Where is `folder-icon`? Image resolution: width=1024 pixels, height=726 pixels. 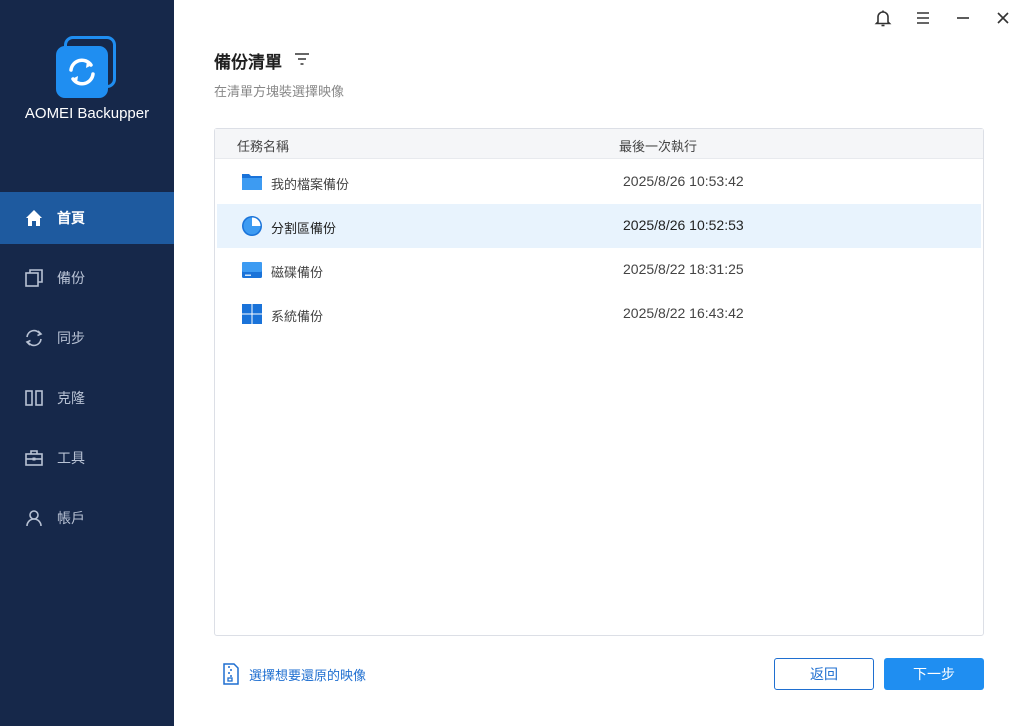
folder-icon is located at coordinates (252, 182).